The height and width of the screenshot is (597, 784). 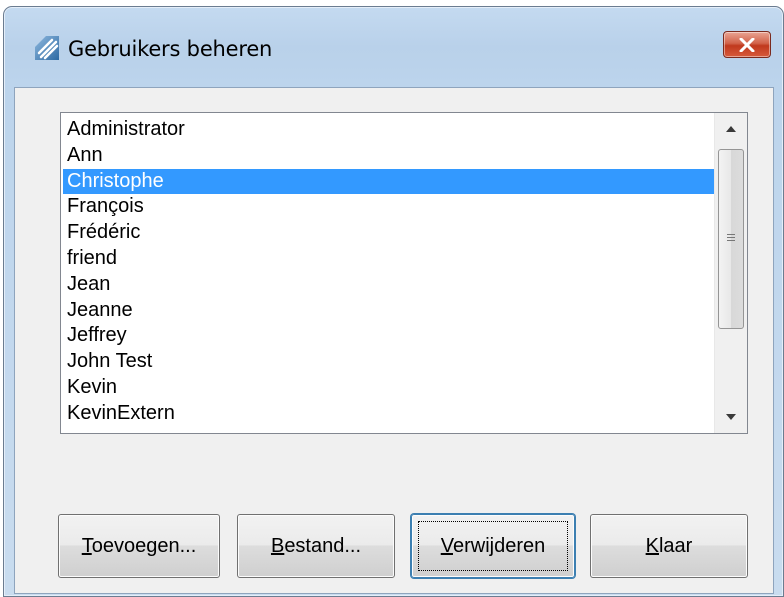 I want to click on close-icon, so click(x=747, y=45).